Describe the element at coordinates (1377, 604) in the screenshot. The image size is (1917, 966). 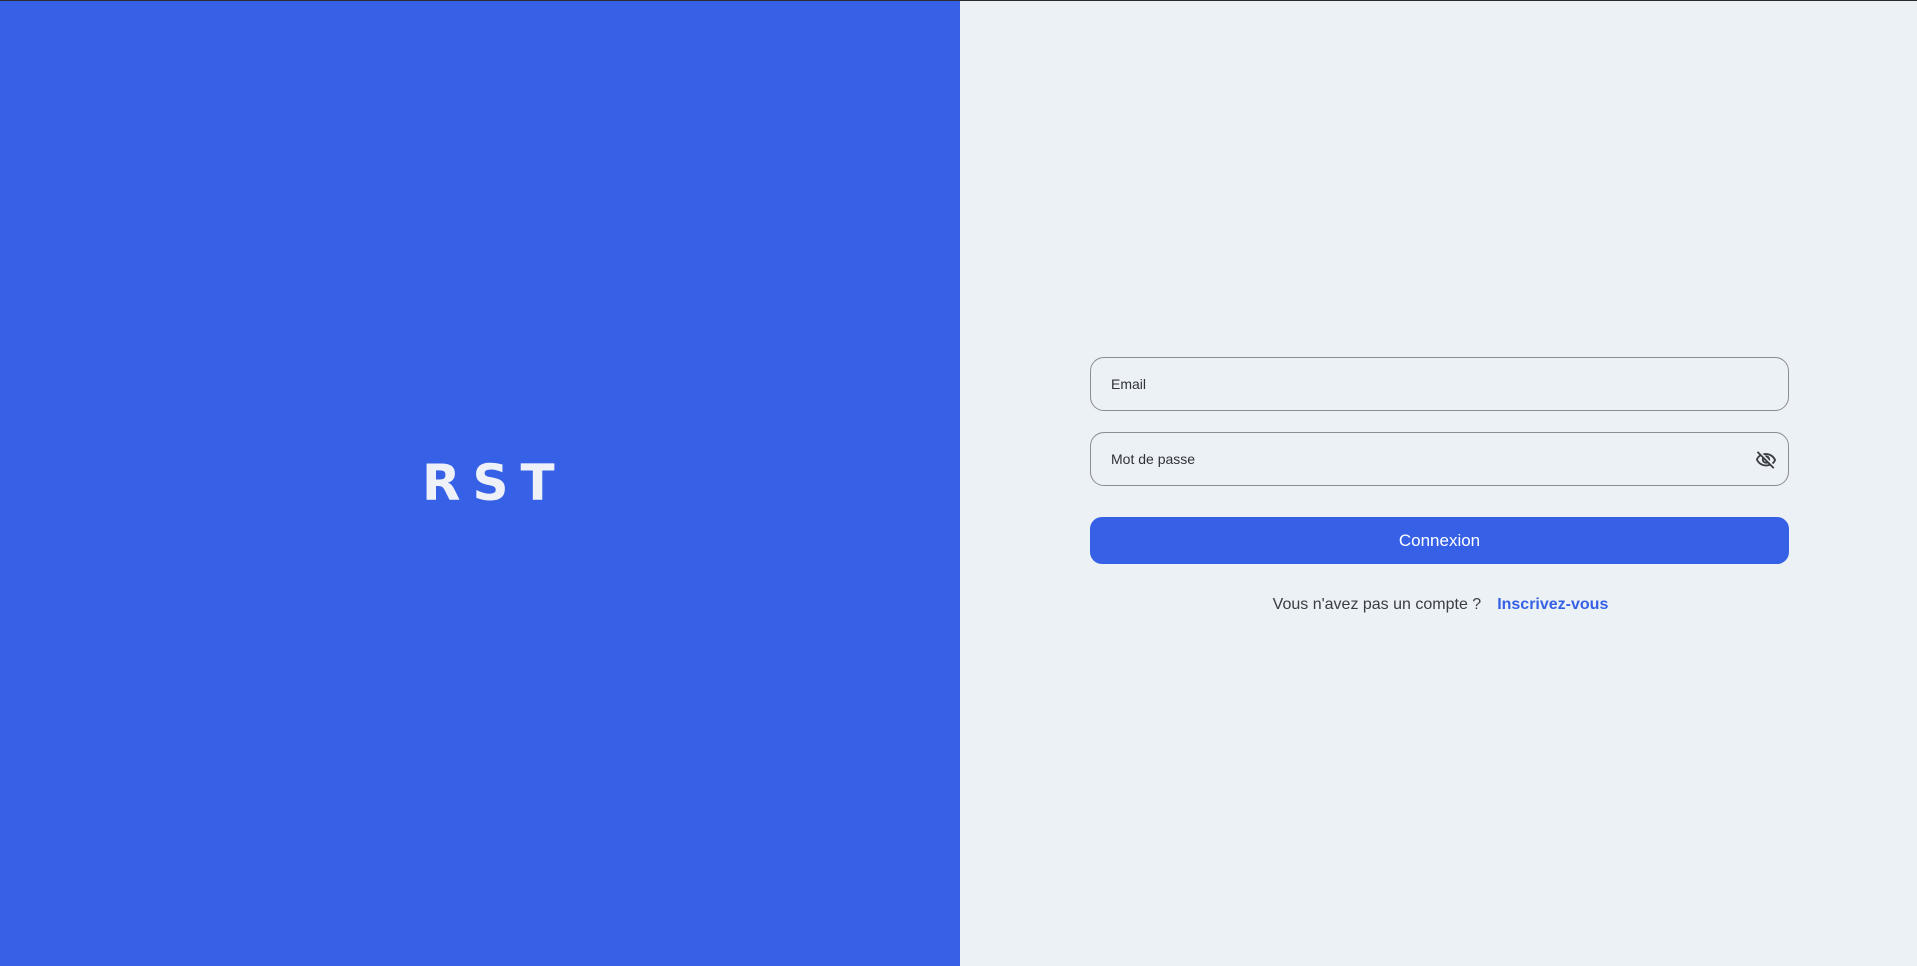
I see `signup-prompt: Vous n'avez pas un compte ?` at that location.